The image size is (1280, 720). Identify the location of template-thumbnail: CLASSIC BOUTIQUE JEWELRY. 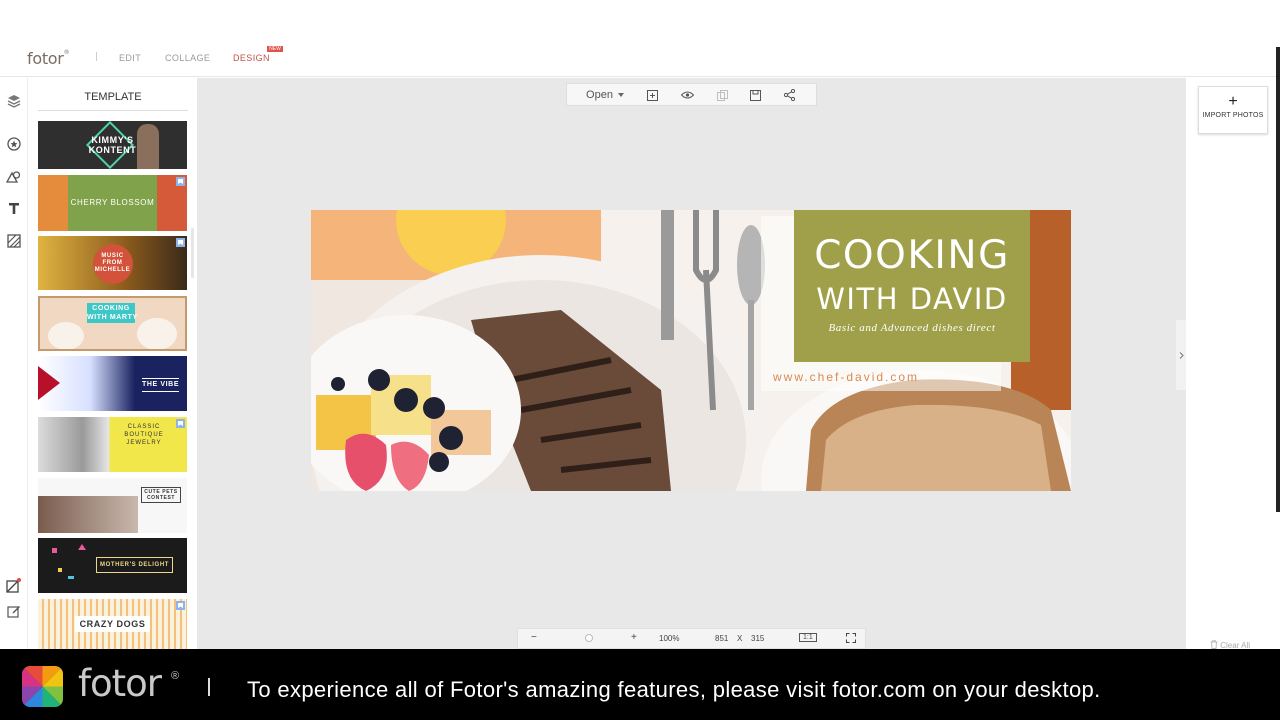
(112, 444).